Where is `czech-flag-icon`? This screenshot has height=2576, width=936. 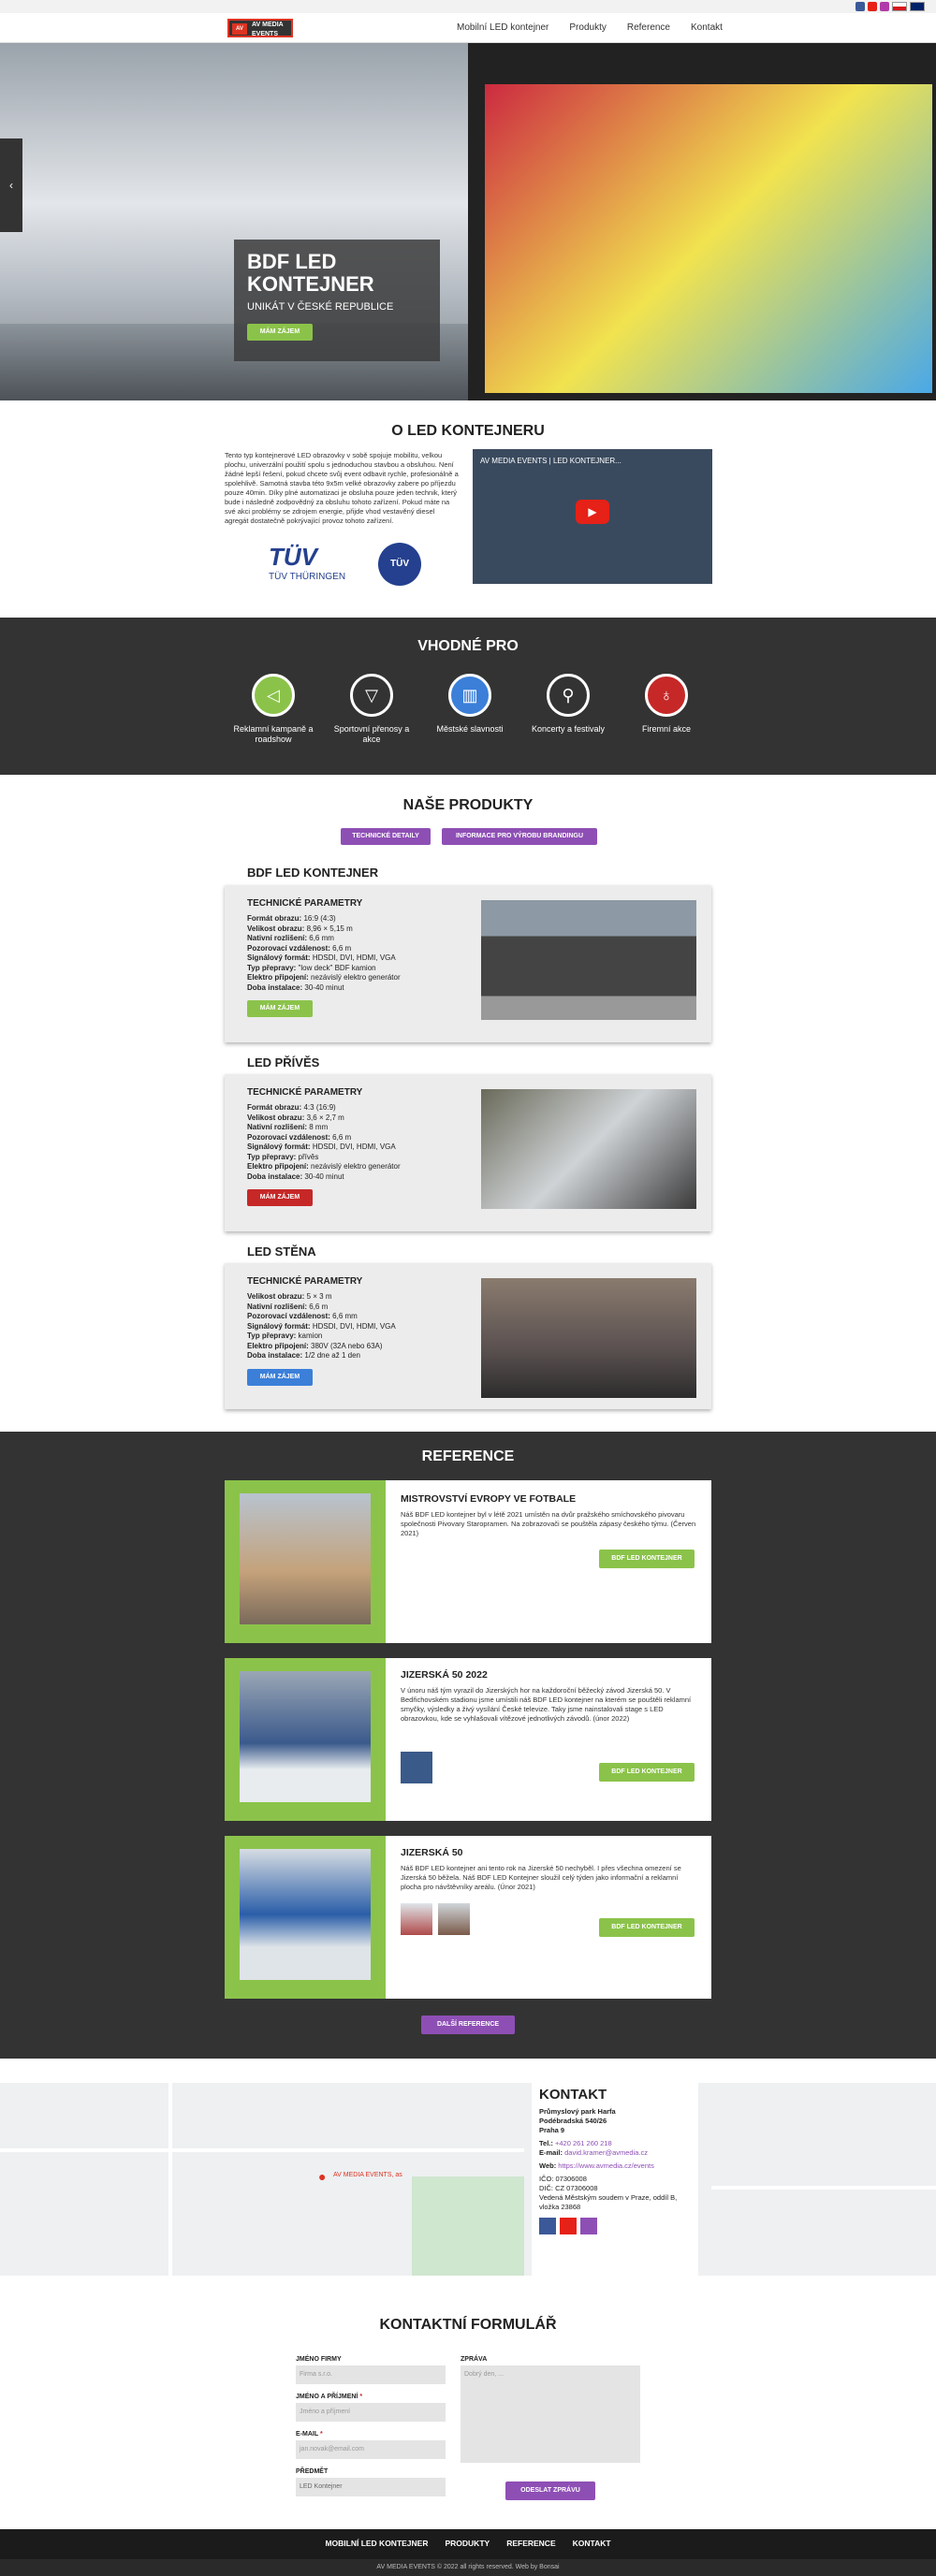 czech-flag-icon is located at coordinates (899, 6).